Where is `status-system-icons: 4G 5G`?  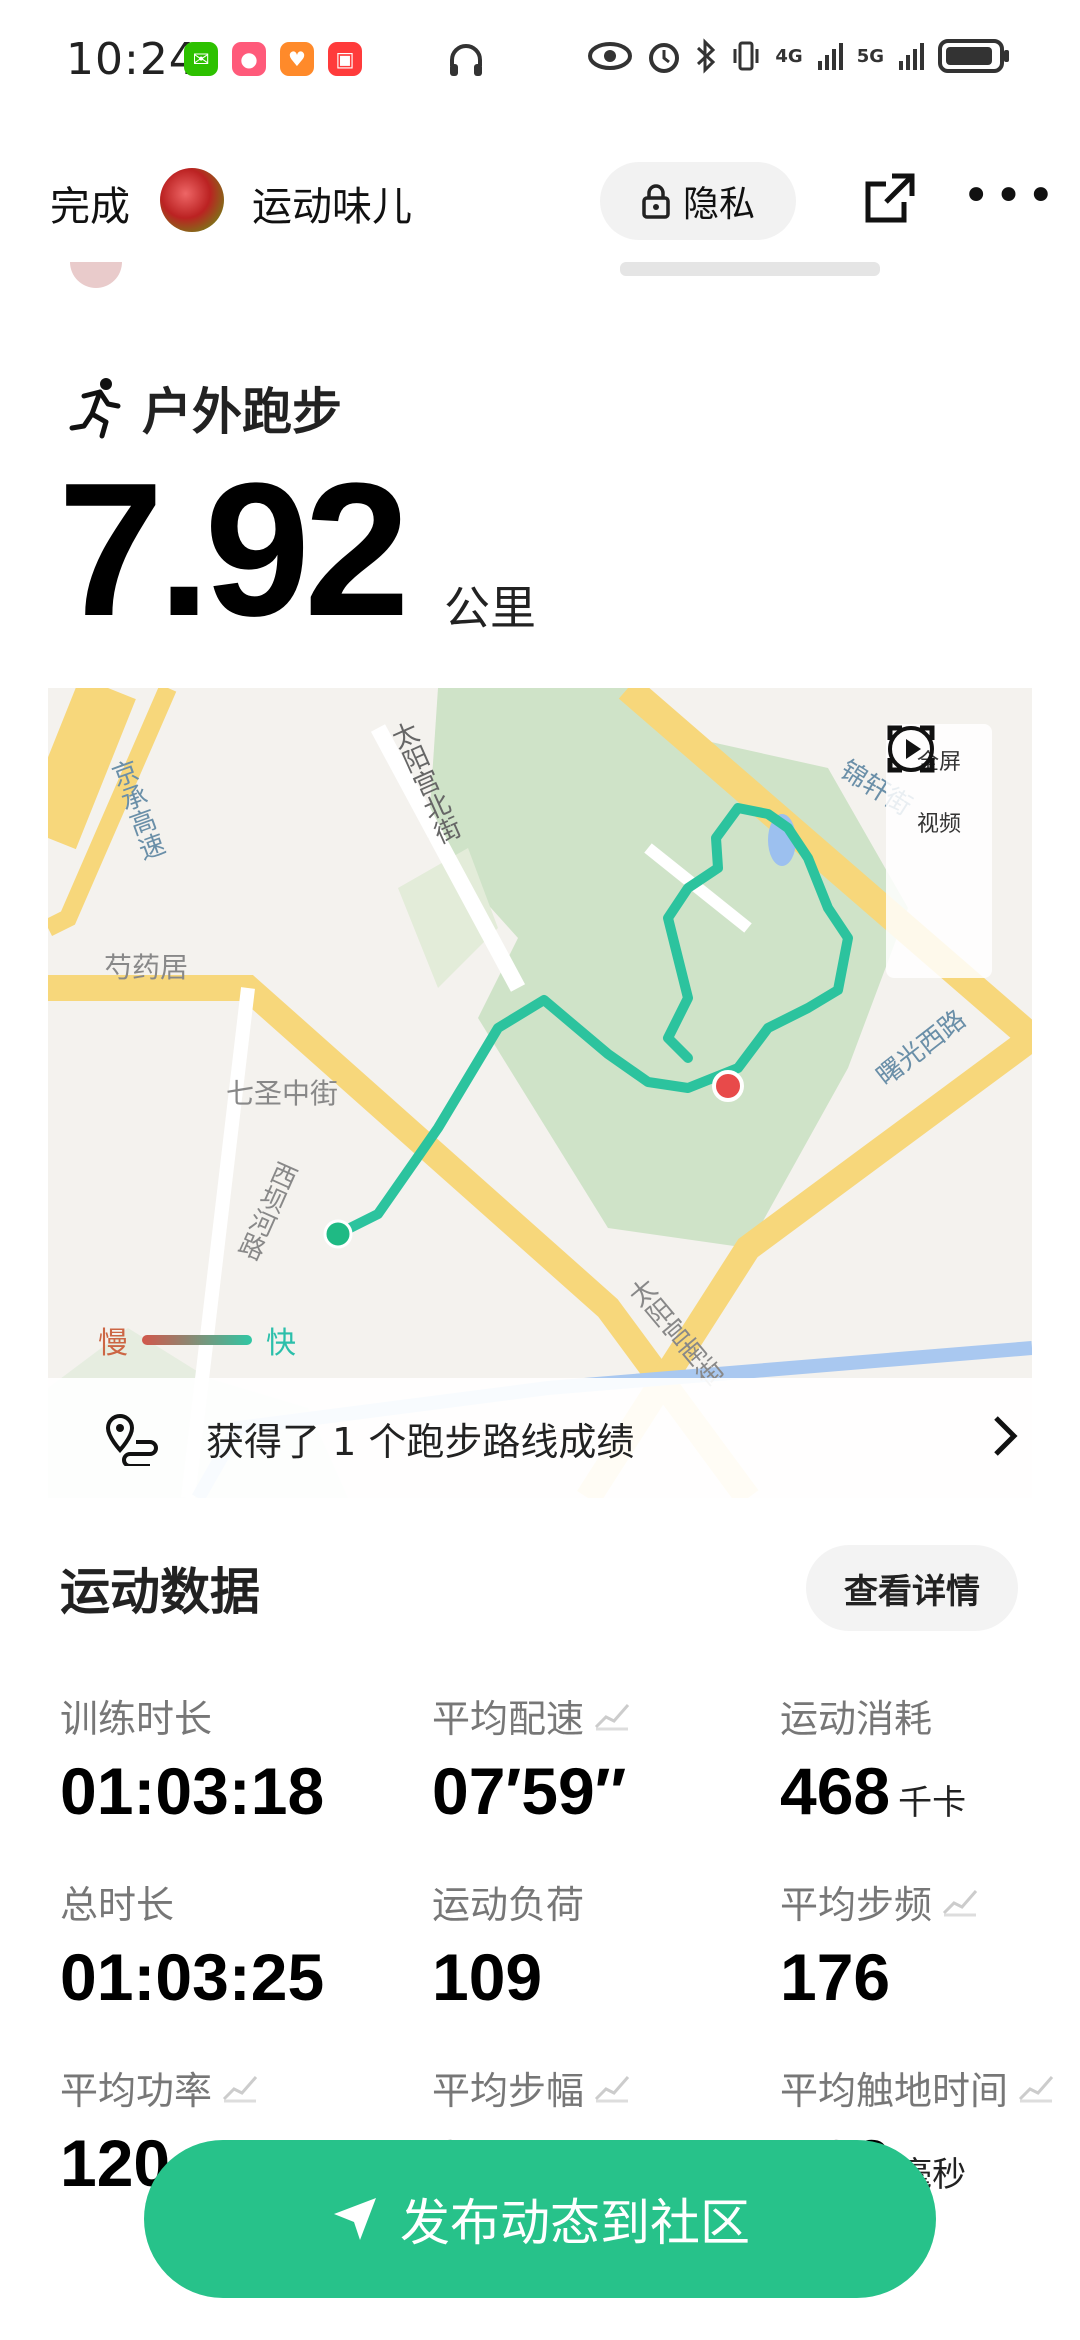 status-system-icons: 4G 5G is located at coordinates (798, 56).